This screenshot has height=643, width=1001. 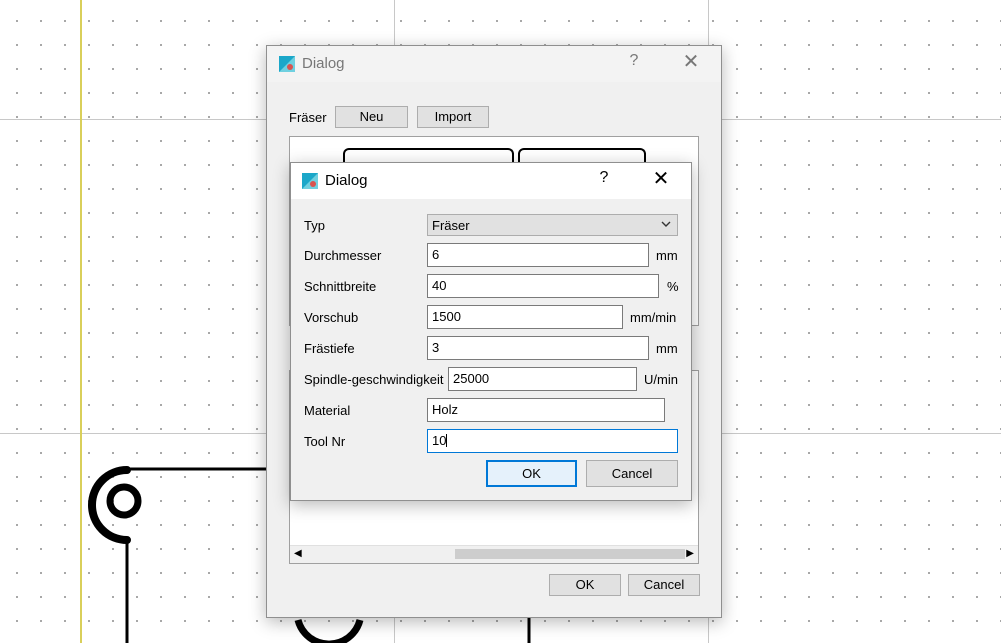 What do you see at coordinates (552, 225) in the screenshot?
I see `type-select: Fräser` at bounding box center [552, 225].